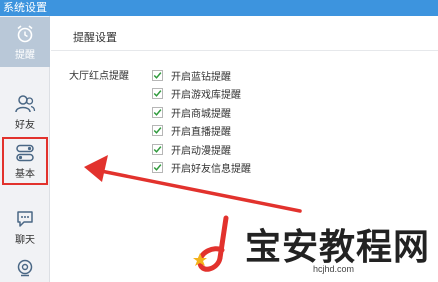 This screenshot has height=282, width=438. I want to click on watermark-title: 宝安教程网, so click(338, 247).